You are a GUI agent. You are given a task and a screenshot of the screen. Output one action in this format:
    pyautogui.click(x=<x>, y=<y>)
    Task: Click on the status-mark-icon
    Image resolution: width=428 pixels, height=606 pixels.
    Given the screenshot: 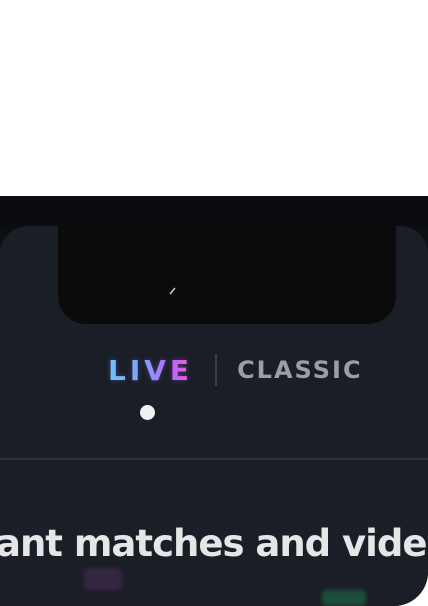 What is the action you would take?
    pyautogui.click(x=172, y=291)
    